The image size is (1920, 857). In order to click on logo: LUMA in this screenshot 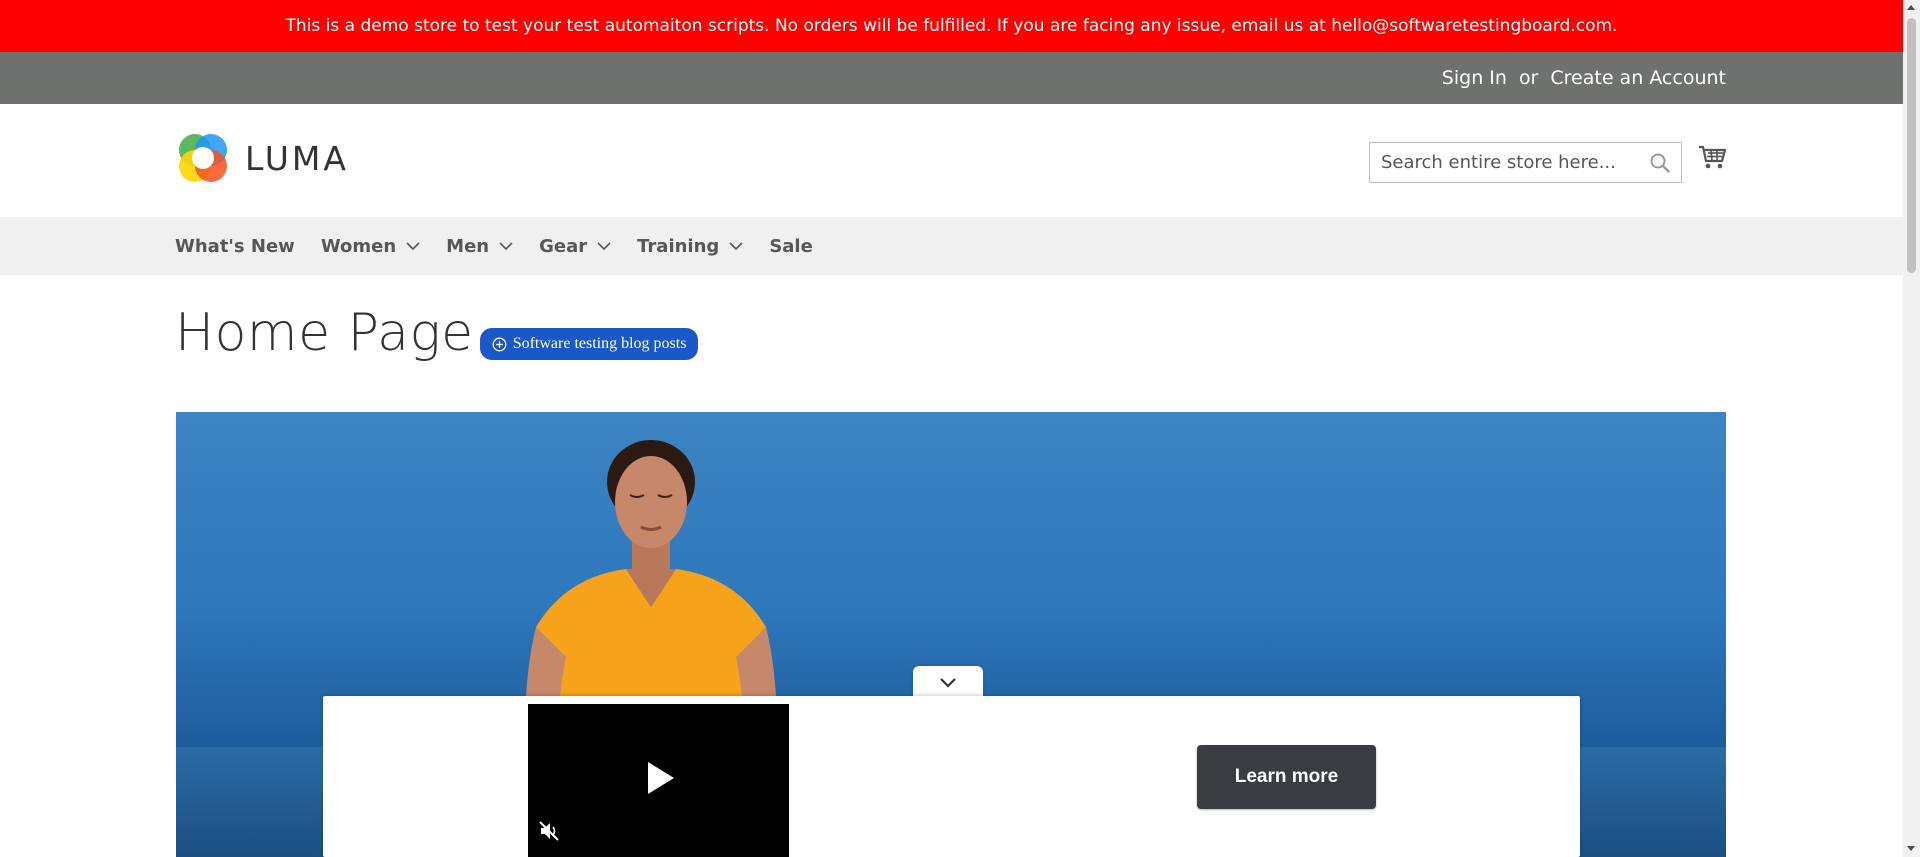, I will do `click(262, 158)`.